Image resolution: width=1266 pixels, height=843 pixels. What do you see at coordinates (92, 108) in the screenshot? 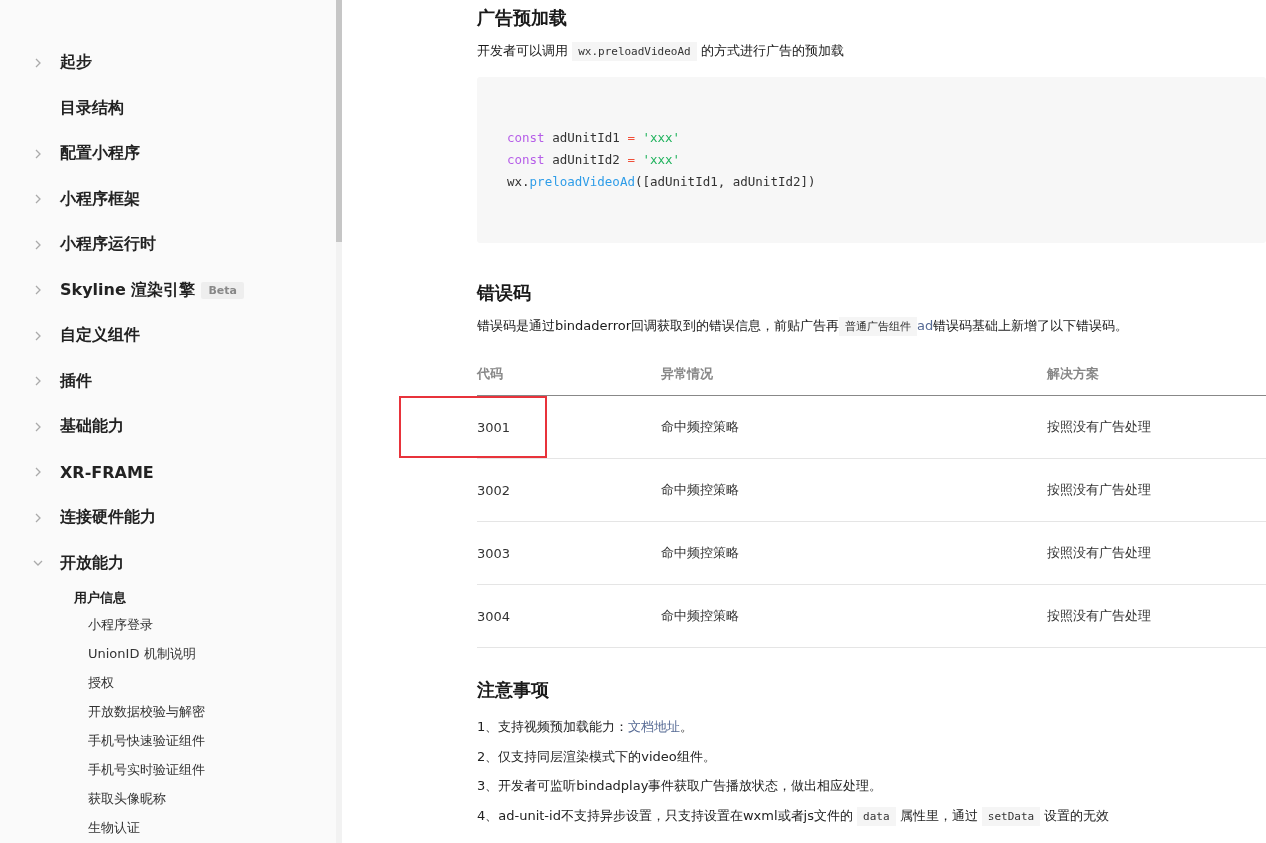
I see `sidebar-item: 目录结构` at bounding box center [92, 108].